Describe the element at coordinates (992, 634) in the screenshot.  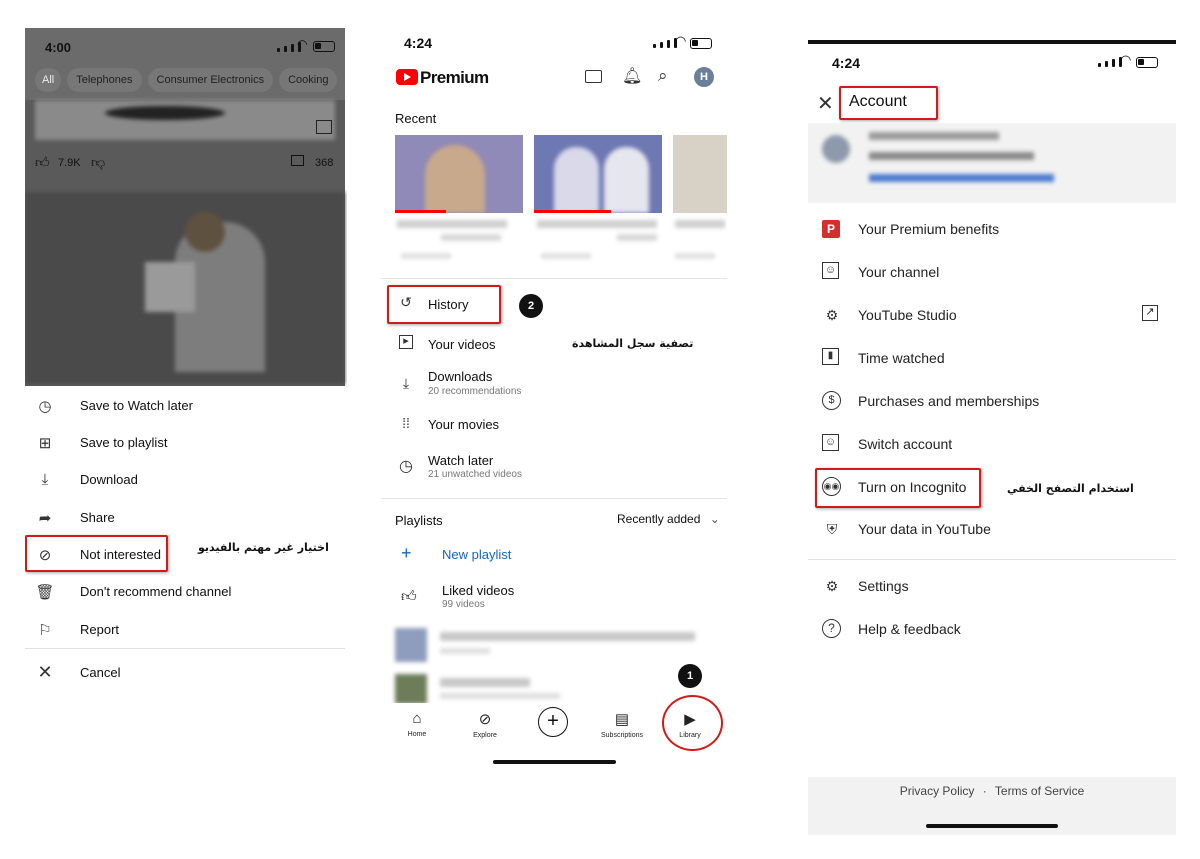
I see `account-item-help: ? Help & feedback` at that location.